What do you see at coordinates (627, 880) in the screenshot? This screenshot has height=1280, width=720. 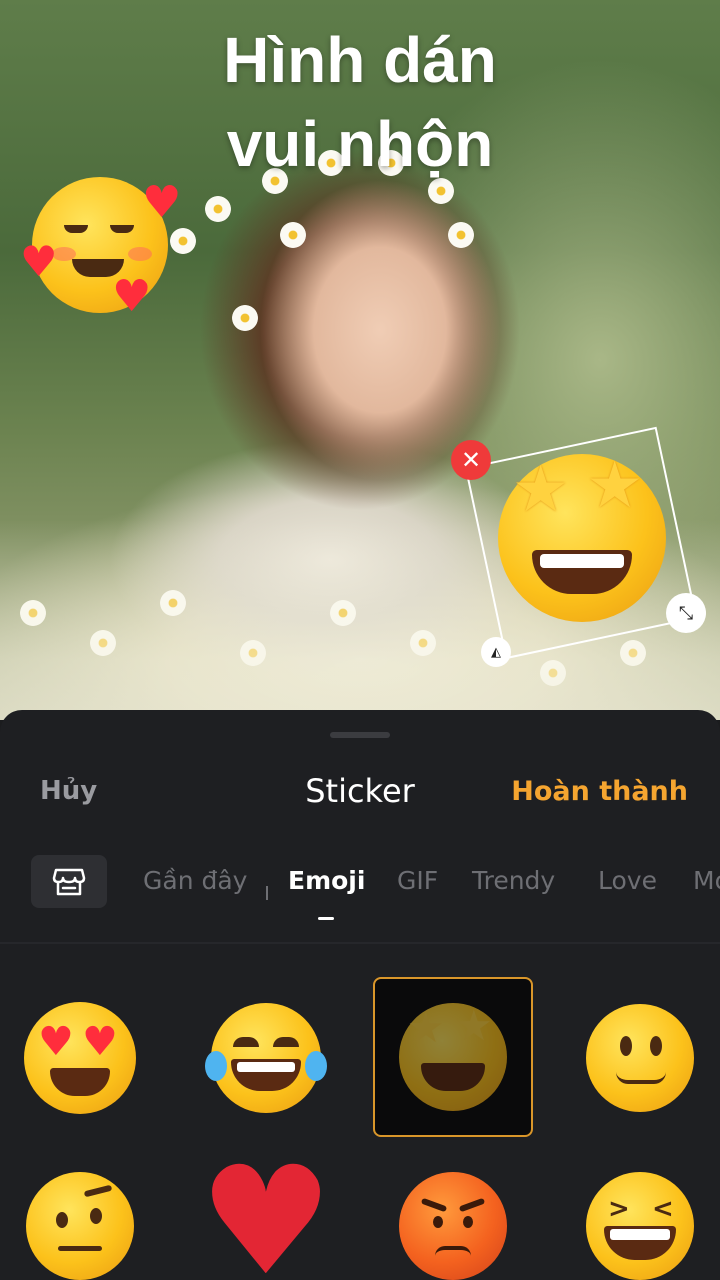 I see `tab-love: Love` at bounding box center [627, 880].